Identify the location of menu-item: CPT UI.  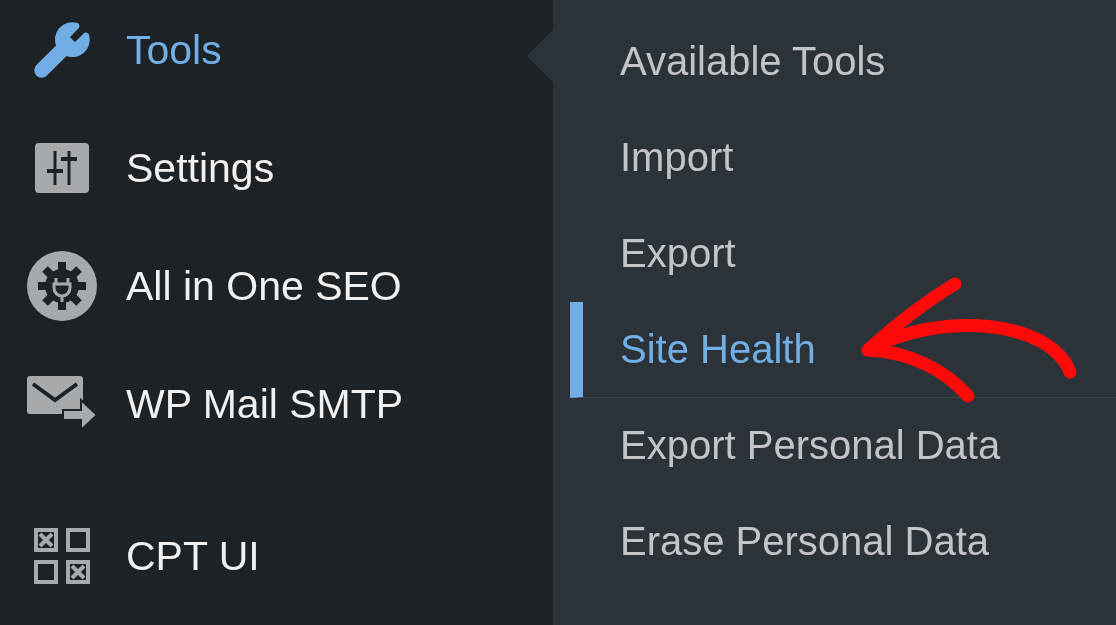
(193, 556).